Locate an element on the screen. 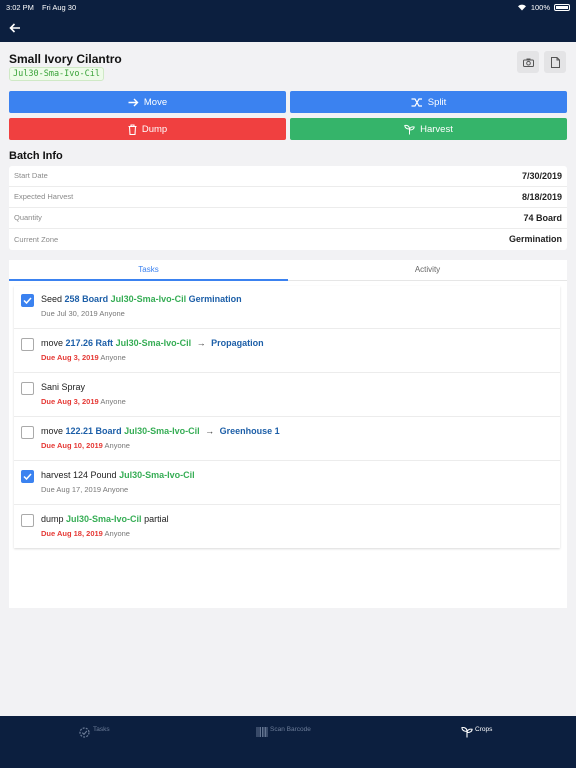  camera-button is located at coordinates (528, 62).